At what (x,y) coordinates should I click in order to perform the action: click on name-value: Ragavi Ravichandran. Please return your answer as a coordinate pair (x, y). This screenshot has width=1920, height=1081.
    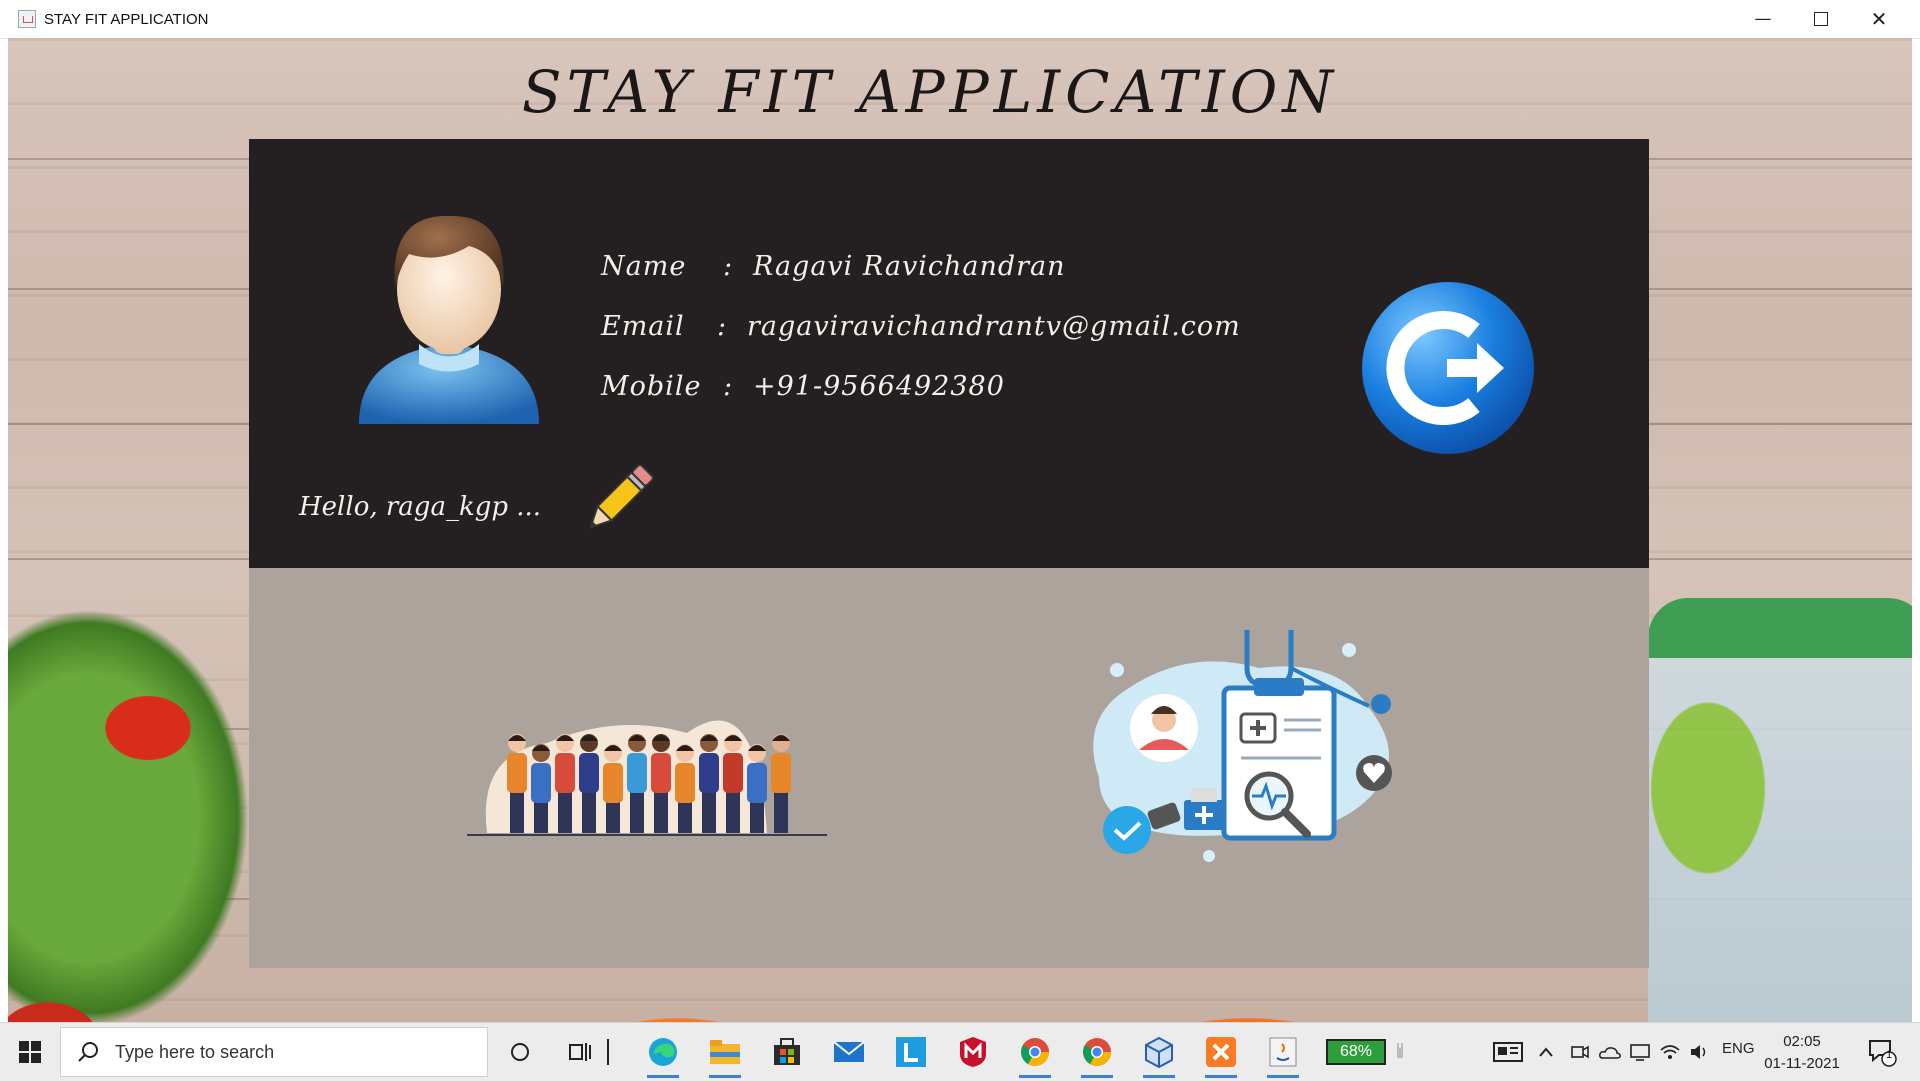
    Looking at the image, I should click on (909, 266).